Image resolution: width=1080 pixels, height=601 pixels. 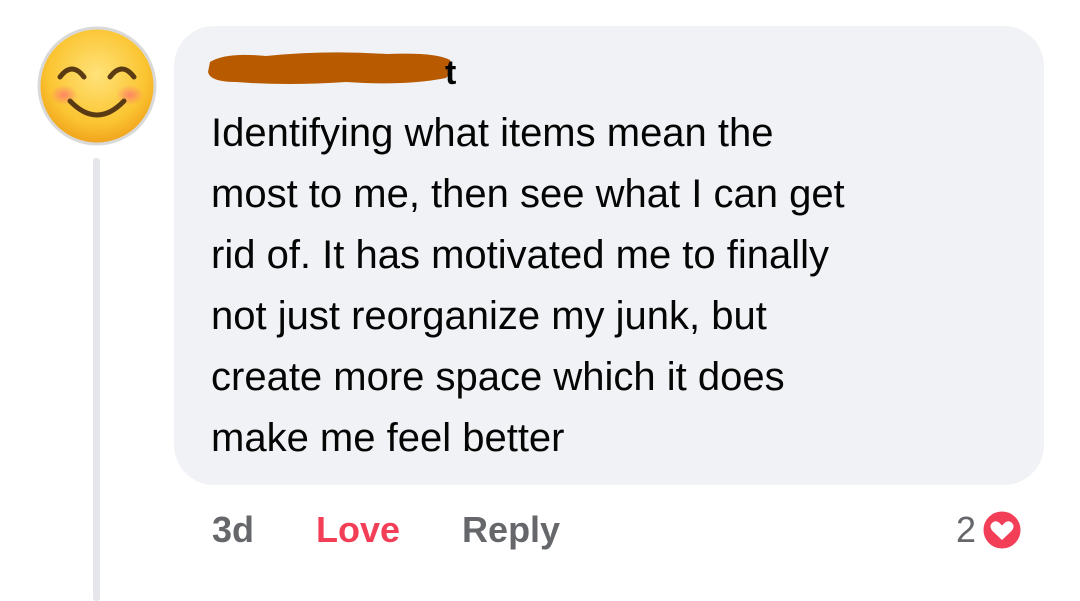 I want to click on reaction-count: 2, so click(x=966, y=529).